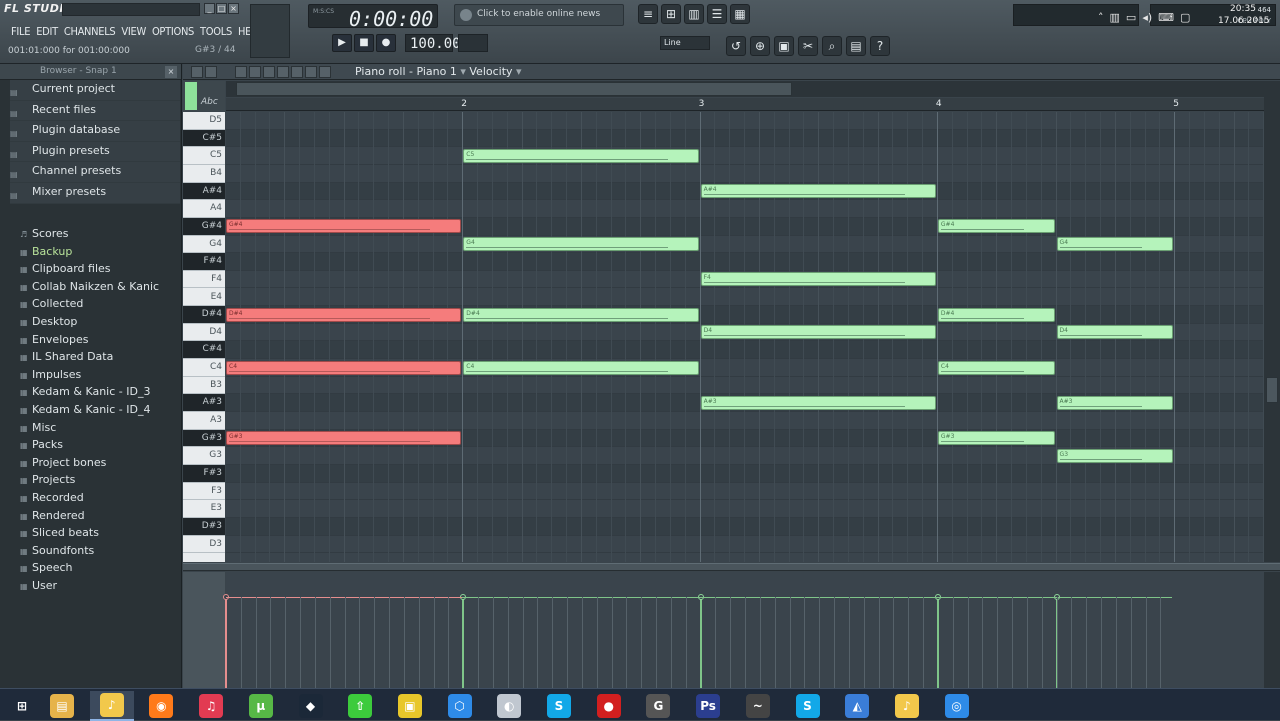 The width and height of the screenshot is (1280, 721). Describe the element at coordinates (233, 8) in the screenshot. I see `close-button: ×` at that location.